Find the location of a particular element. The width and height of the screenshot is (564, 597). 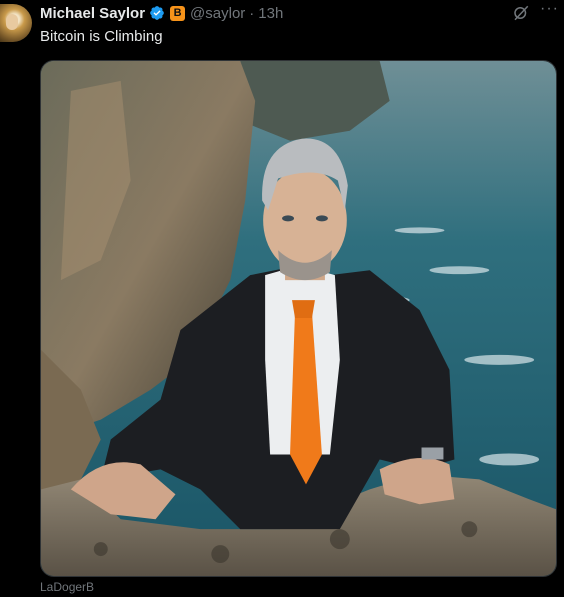

avatar-face is located at coordinates (12, 22).